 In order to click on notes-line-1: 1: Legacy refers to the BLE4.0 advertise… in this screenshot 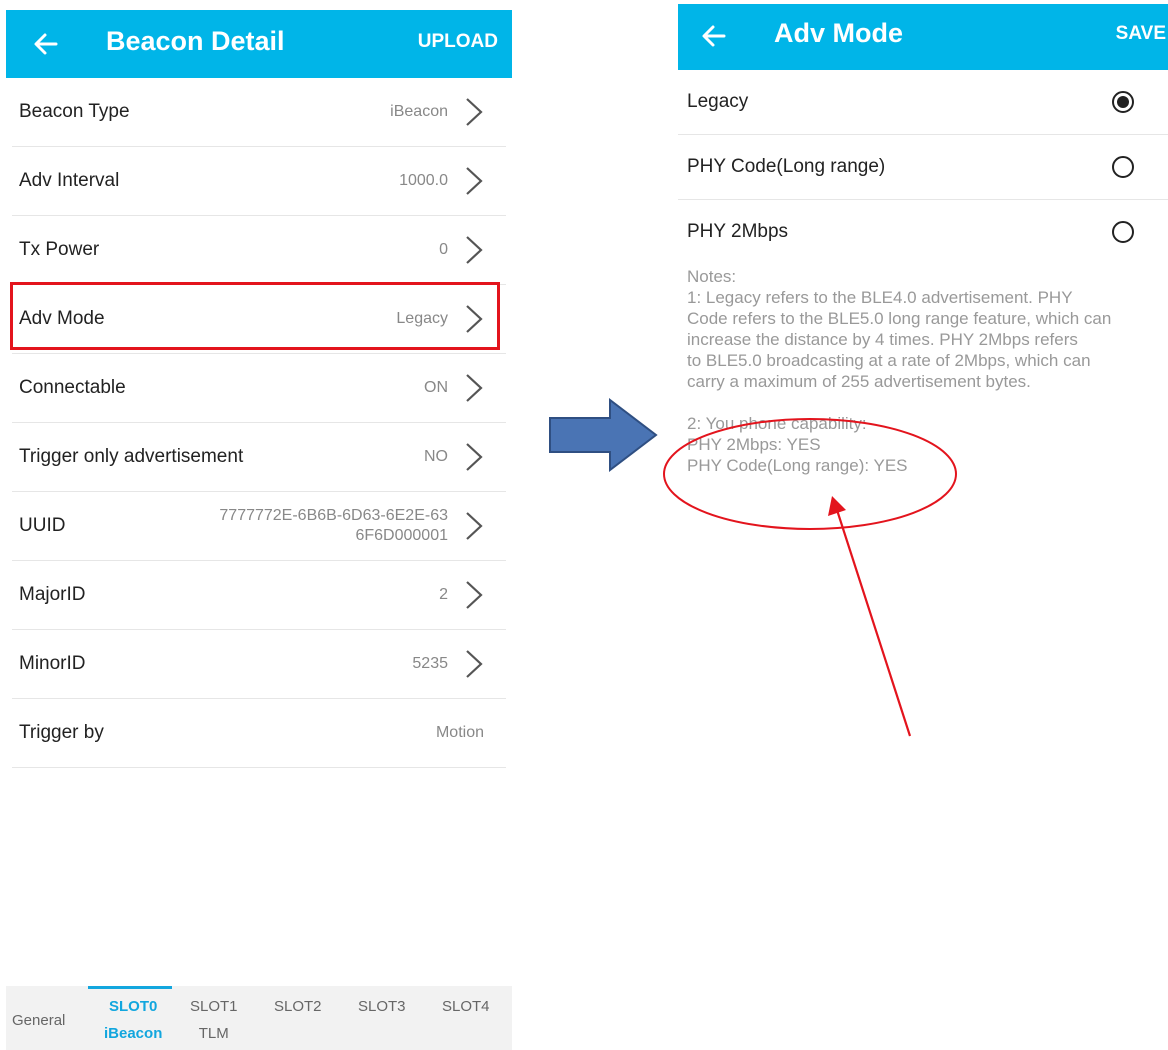, I will do `click(880, 297)`.